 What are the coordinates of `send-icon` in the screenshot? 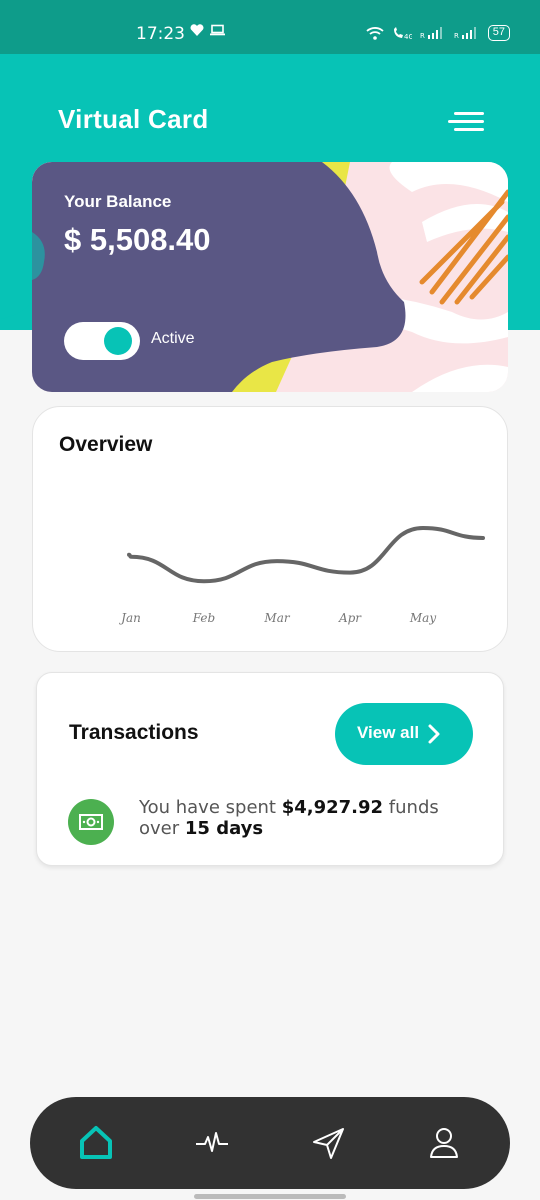 It's located at (328, 1143).